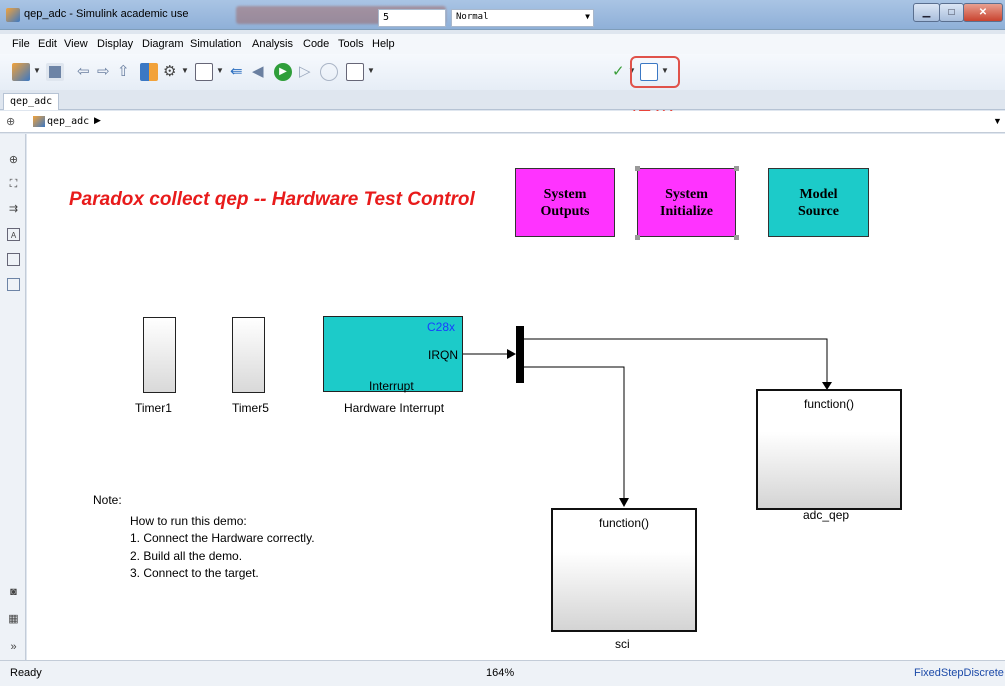 This screenshot has height=686, width=1005. I want to click on zoom-icon: ⊕, so click(13, 160).